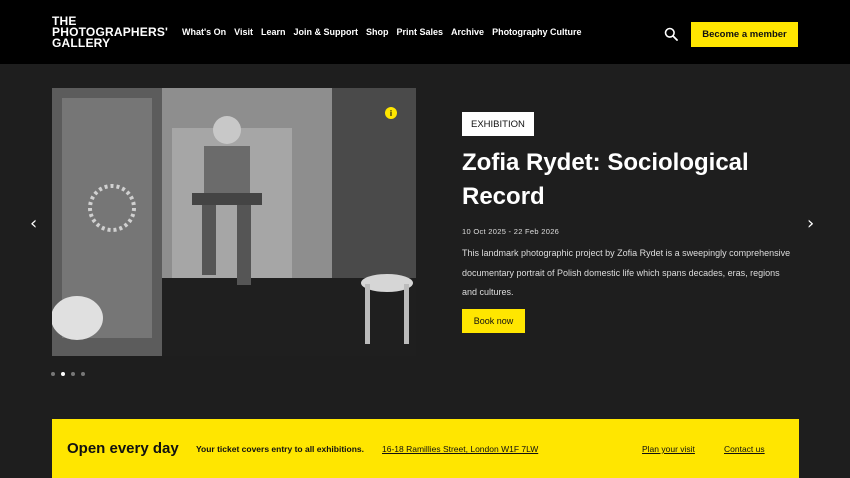  Describe the element at coordinates (493, 321) in the screenshot. I see `book-now-button: Book now` at that location.